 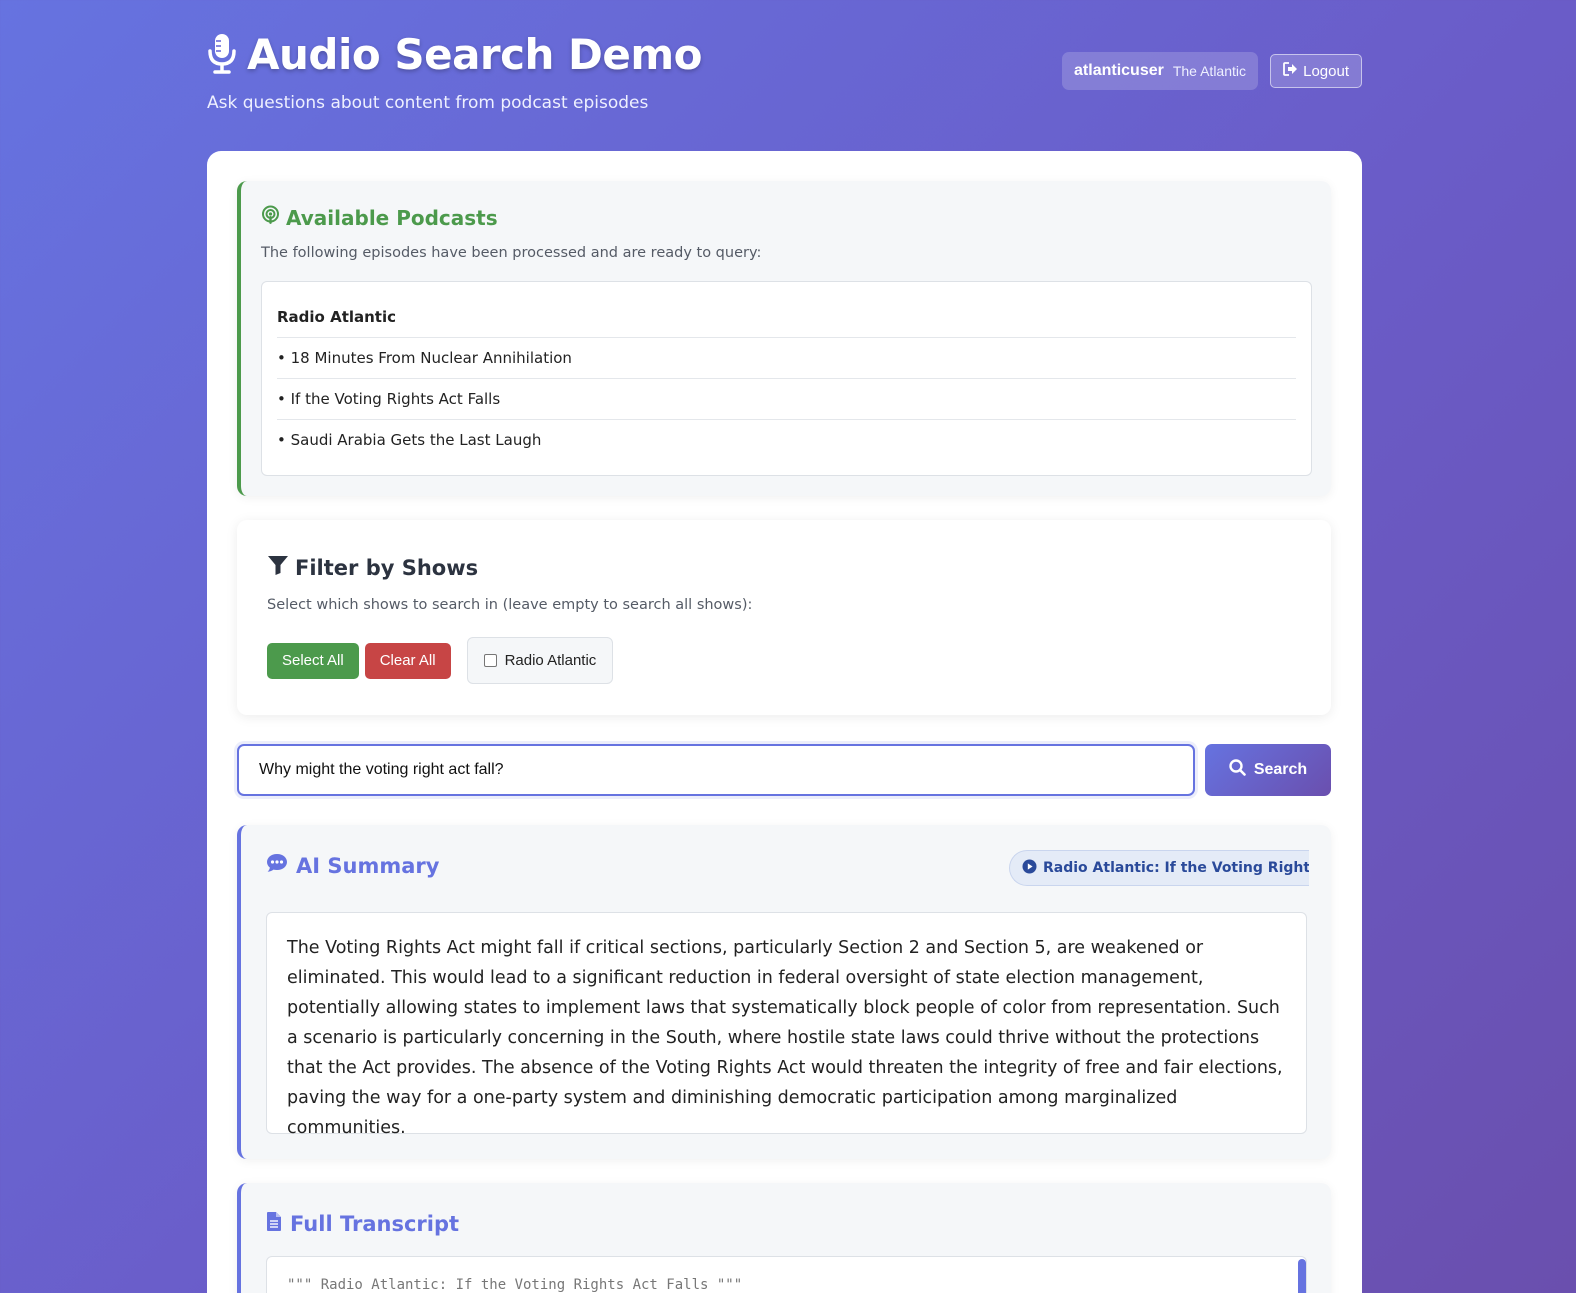 What do you see at coordinates (313, 660) in the screenshot?
I see `select-all-button: Select All` at bounding box center [313, 660].